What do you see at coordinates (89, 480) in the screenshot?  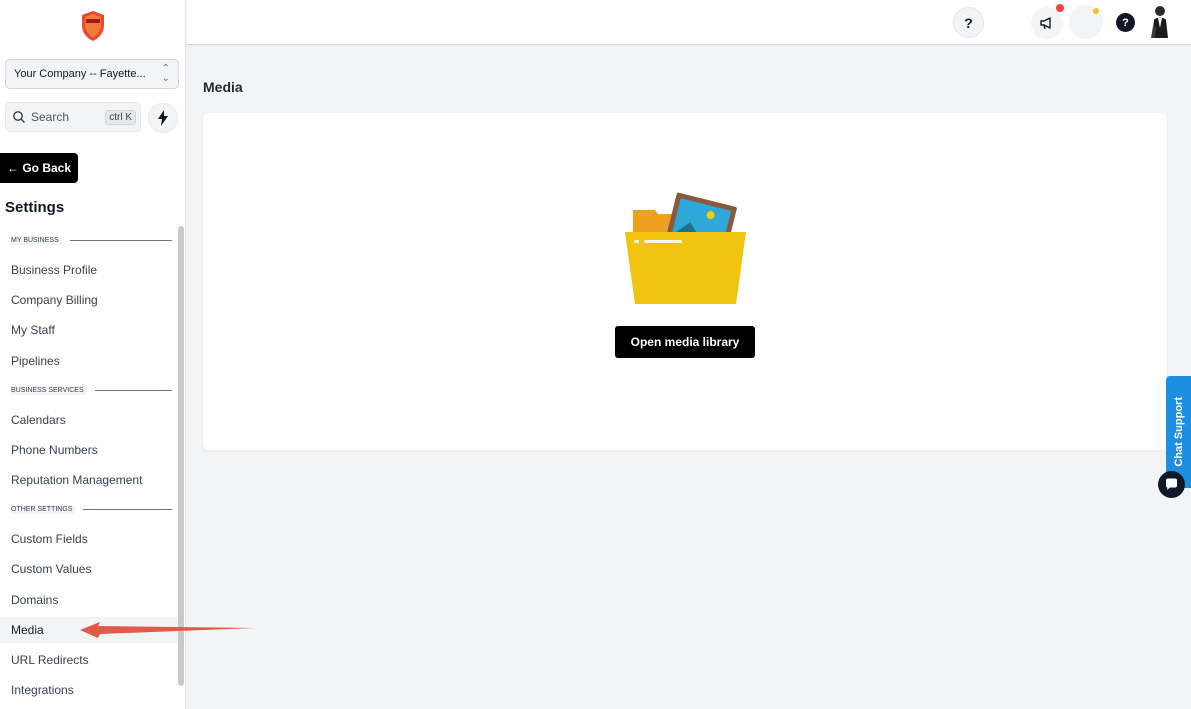 I see `sidebar-item-reputation-management: Reputation Management` at bounding box center [89, 480].